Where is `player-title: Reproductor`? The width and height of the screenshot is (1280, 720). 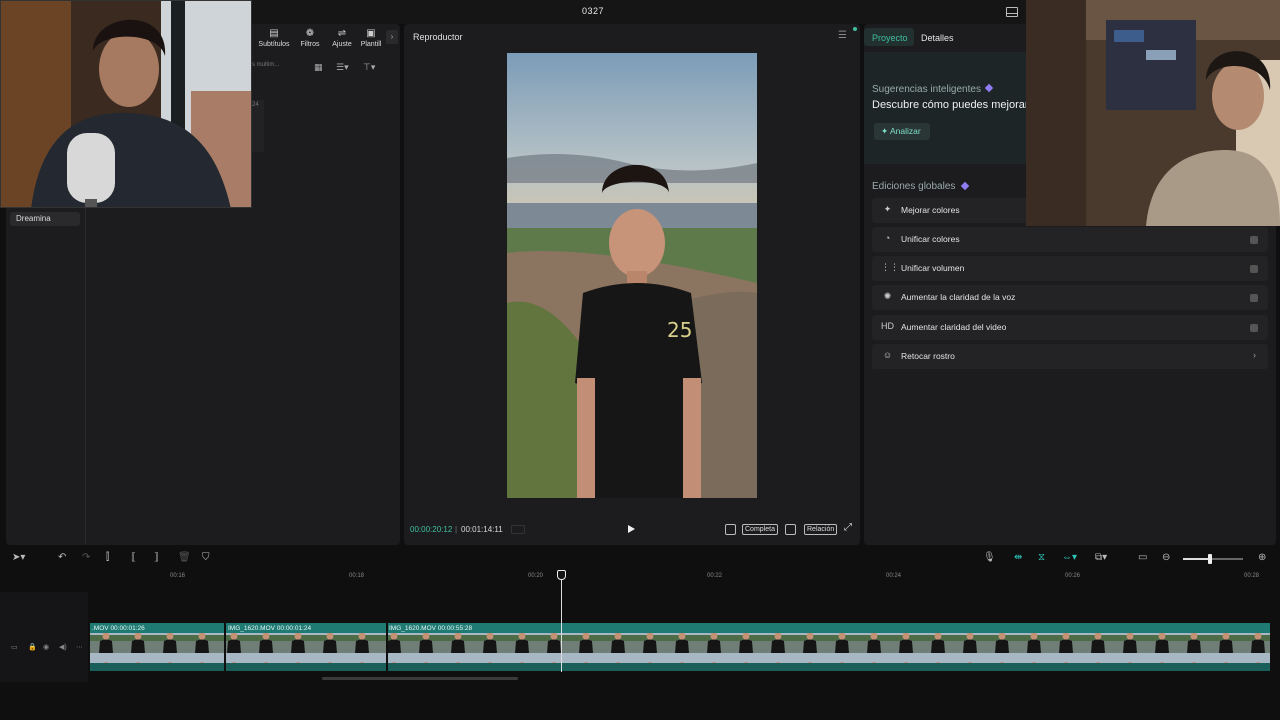
player-title: Reproductor is located at coordinates (438, 37).